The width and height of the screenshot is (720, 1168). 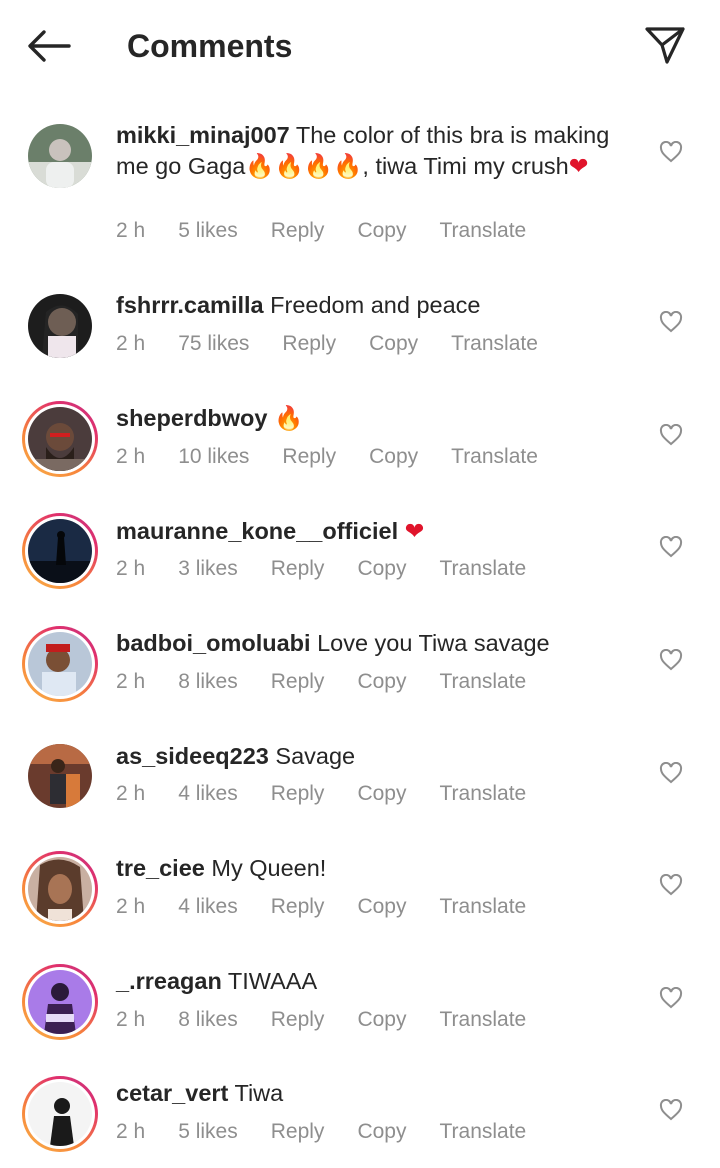 I want to click on comment-username: mikki_minaj007, so click(x=203, y=135).